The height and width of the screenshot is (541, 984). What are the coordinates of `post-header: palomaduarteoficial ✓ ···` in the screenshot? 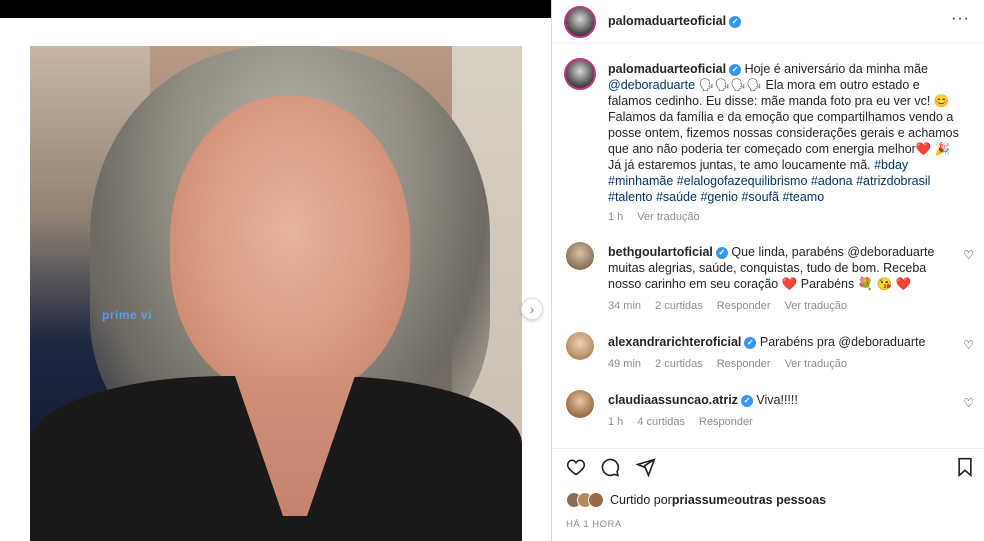 It's located at (768, 22).